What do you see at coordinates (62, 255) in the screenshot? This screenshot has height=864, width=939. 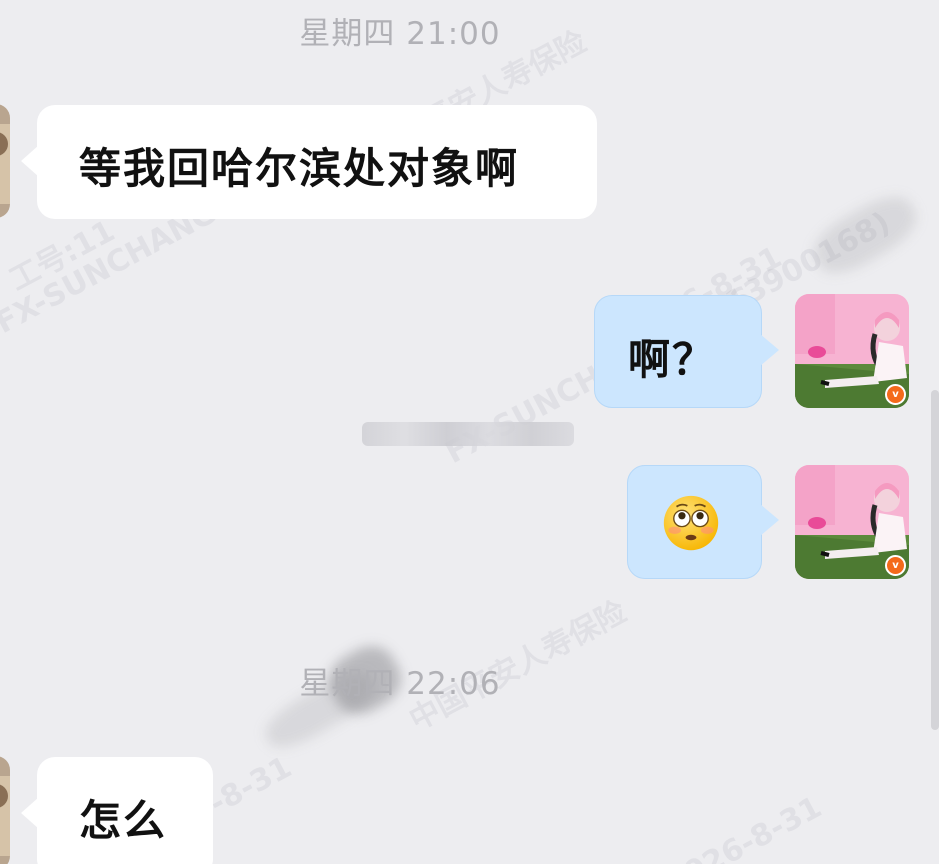 I see `watermark: 工号:11` at bounding box center [62, 255].